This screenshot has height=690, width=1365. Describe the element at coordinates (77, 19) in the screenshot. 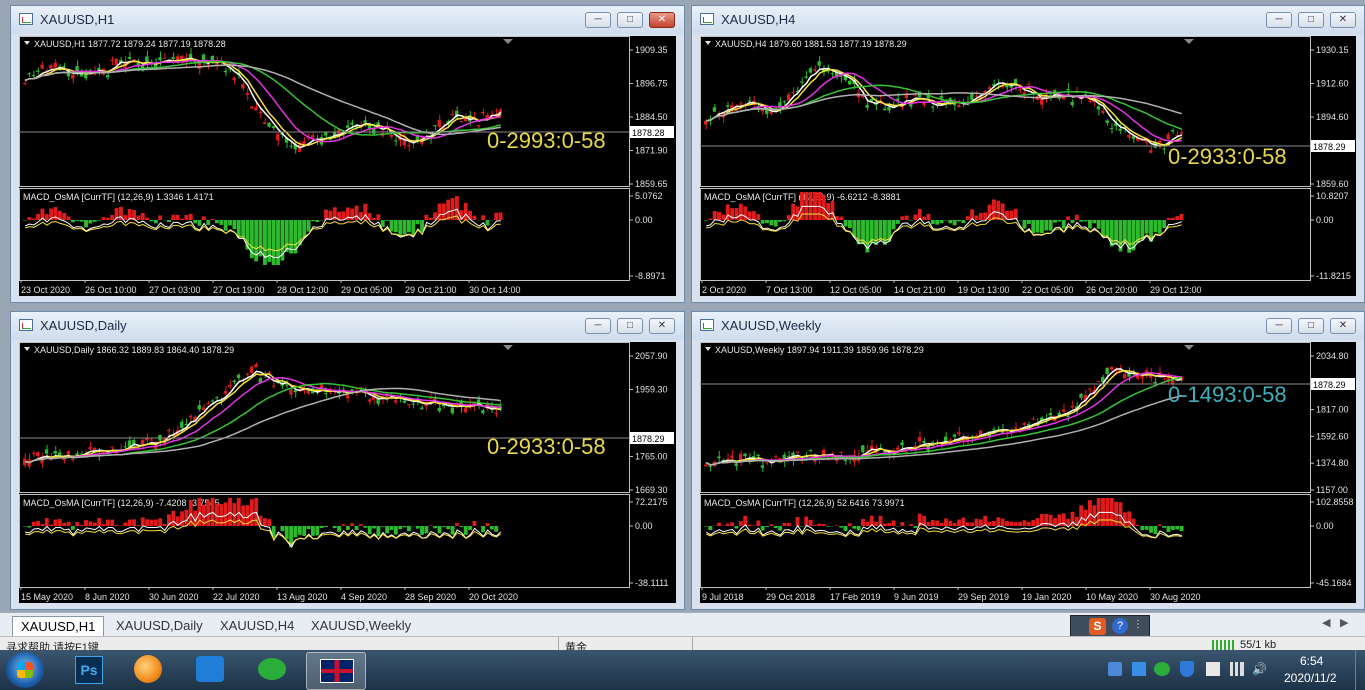

I see `window-title: XAUUSD,H1` at that location.